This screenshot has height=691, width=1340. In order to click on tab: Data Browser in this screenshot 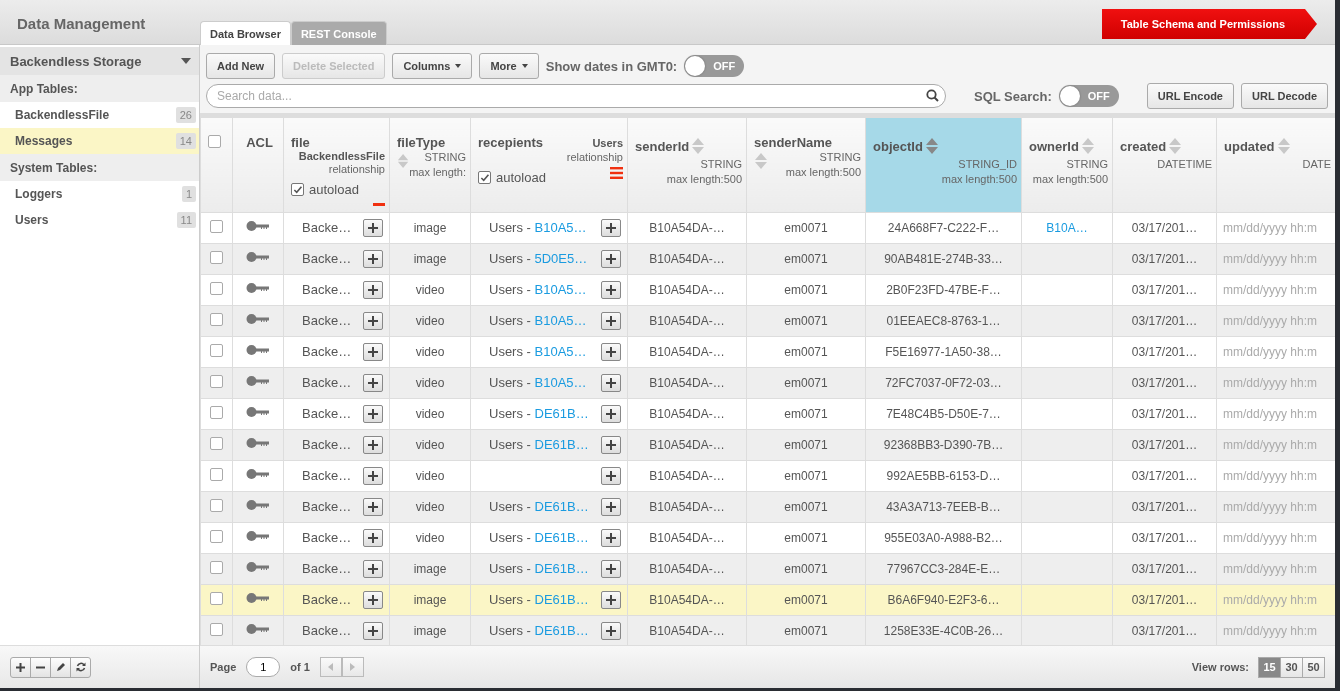, I will do `click(245, 33)`.